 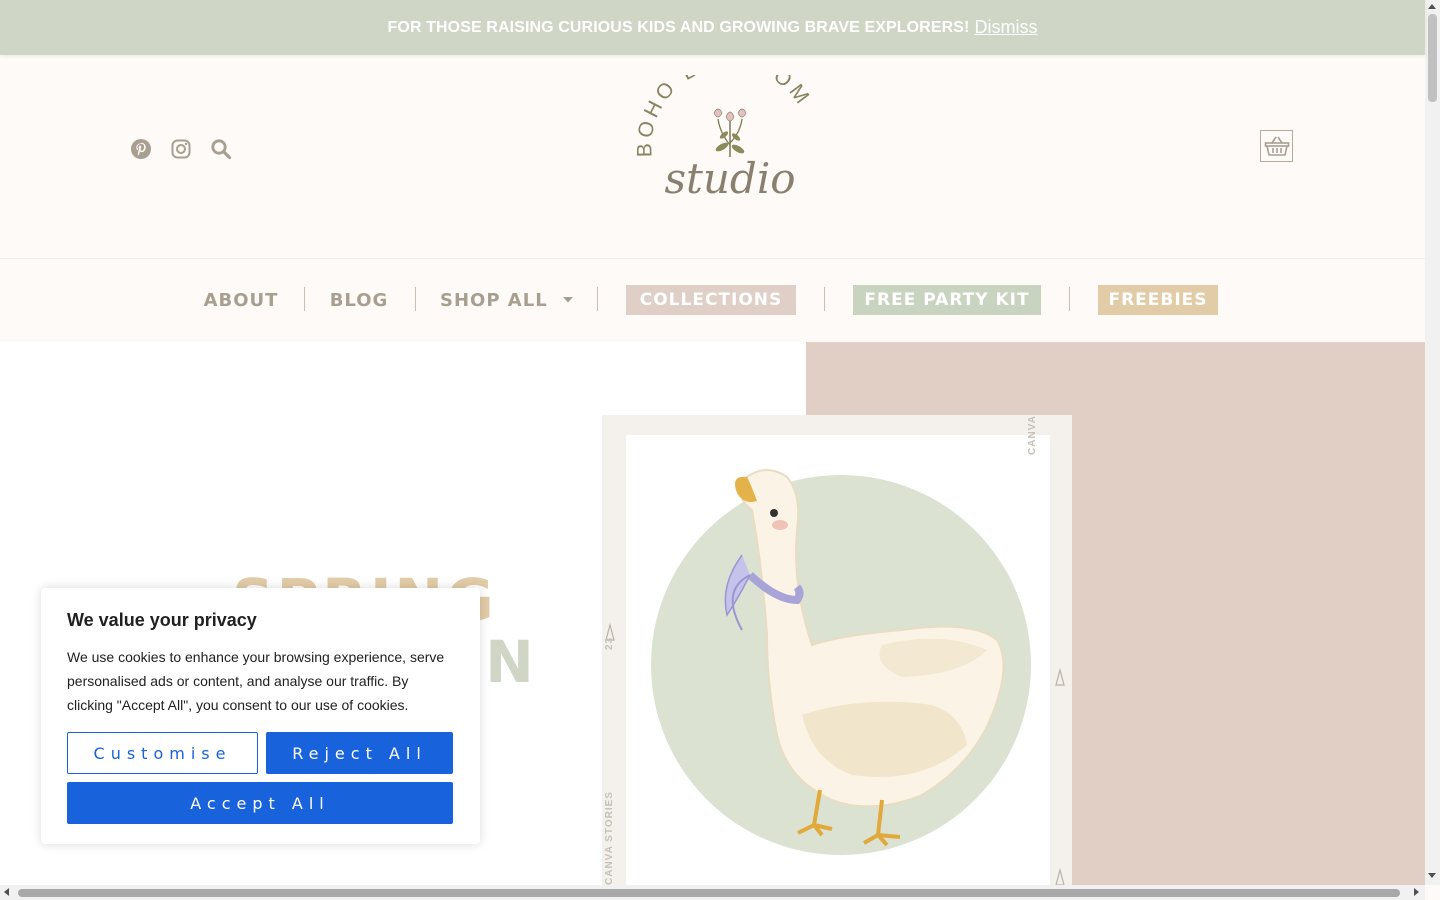 I want to click on nav-shop-all: SHOP ALL, so click(x=507, y=300).